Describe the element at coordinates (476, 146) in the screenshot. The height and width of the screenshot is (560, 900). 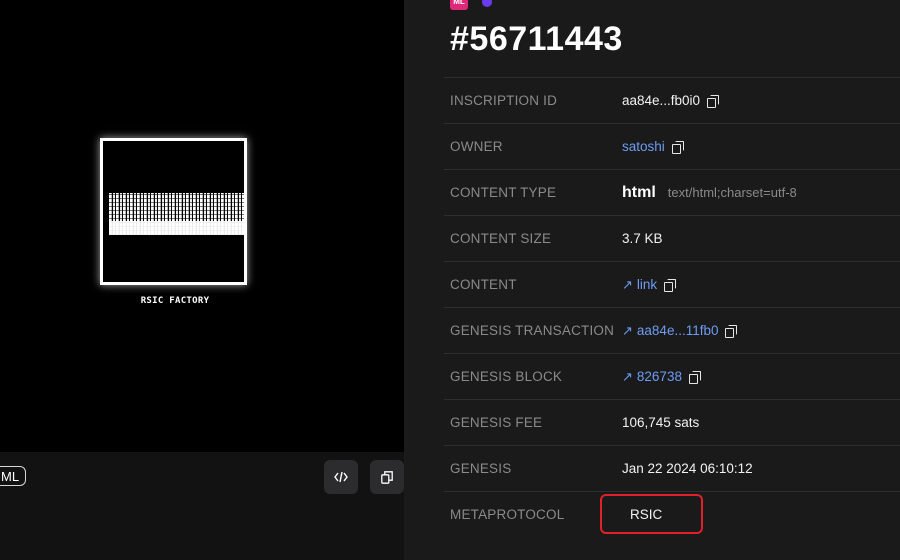
I see `row-label: OWNER` at that location.